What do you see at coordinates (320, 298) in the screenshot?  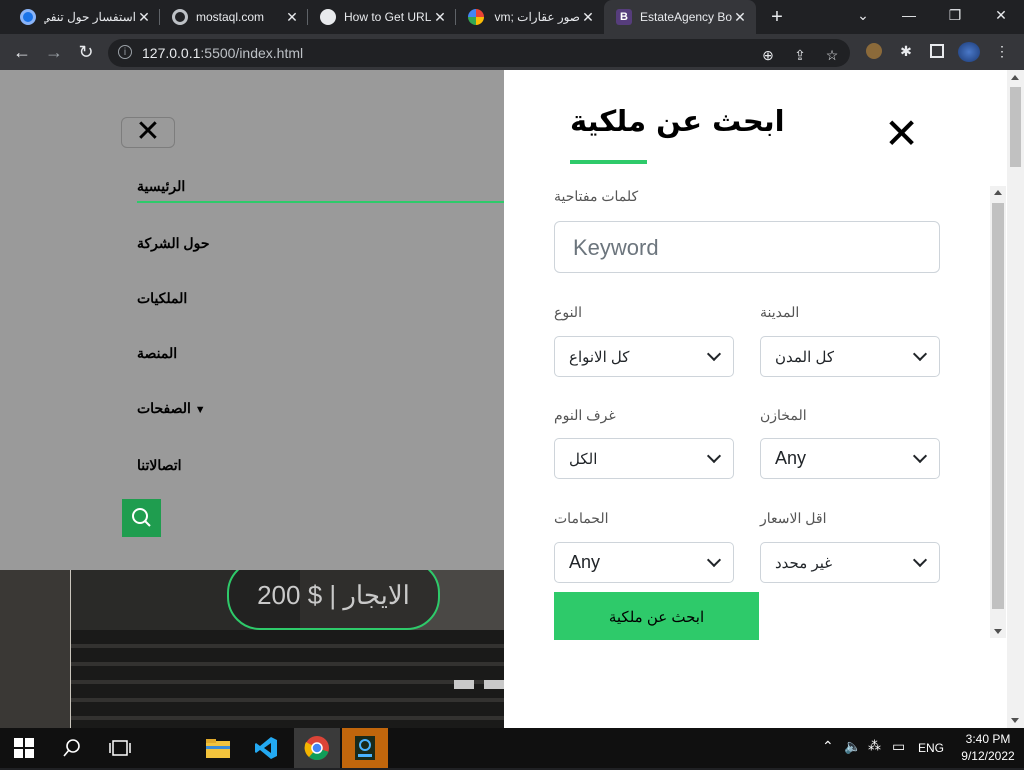 I see `nav-item-properties: الملكيات` at bounding box center [320, 298].